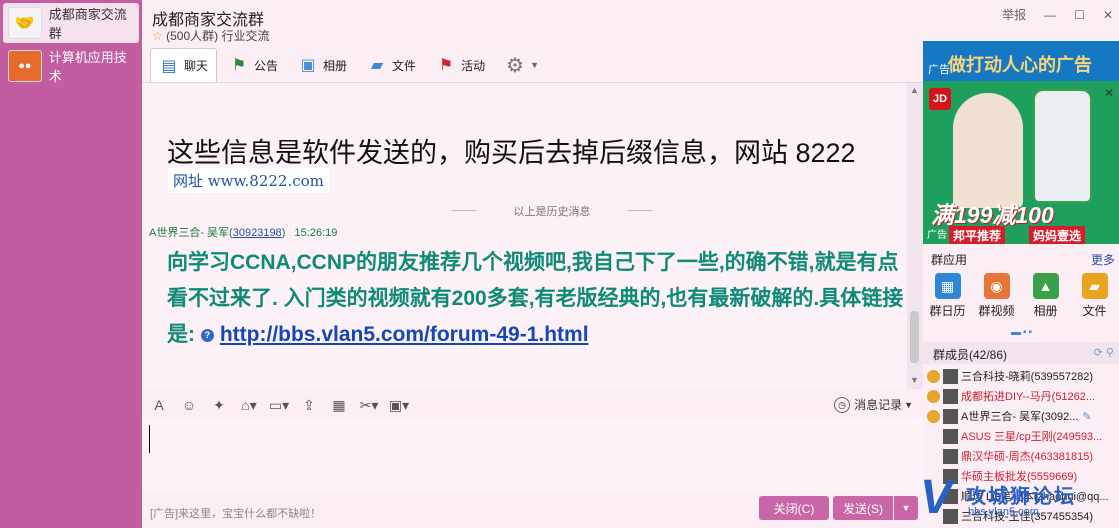 Image resolution: width=1119 pixels, height=528 pixels. Describe the element at coordinates (977, 235) in the screenshot. I see `ad-promo-sub2: 邦平推荐` at that location.